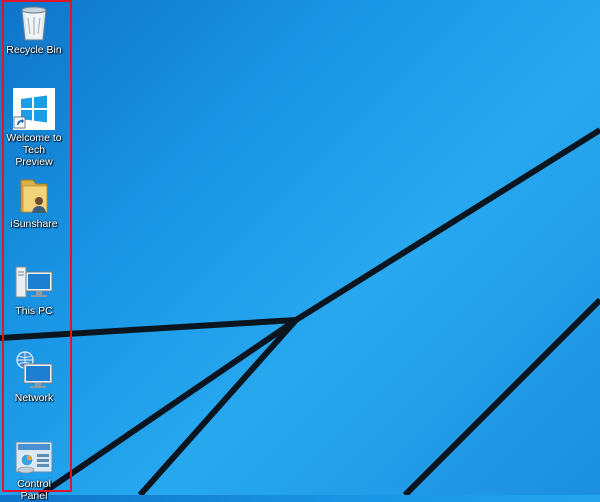 The width and height of the screenshot is (600, 502). Describe the element at coordinates (501, 396) in the screenshot. I see `wallpaper-line` at that location.